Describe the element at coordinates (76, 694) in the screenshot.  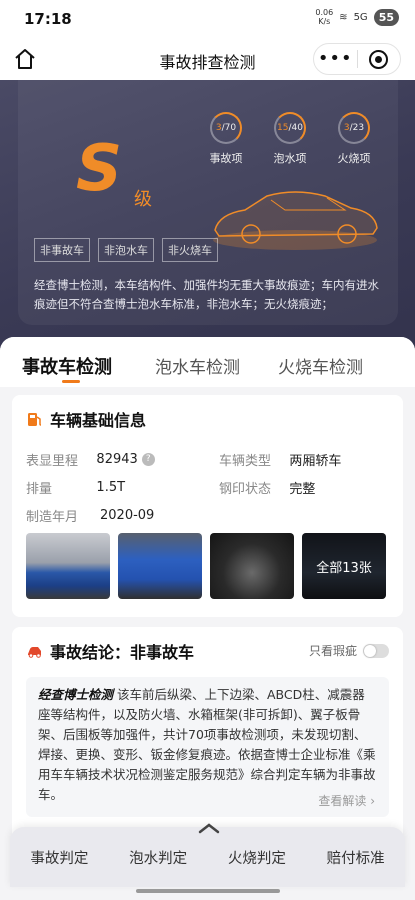
I see `expert-brand: 经查博士检测` at that location.